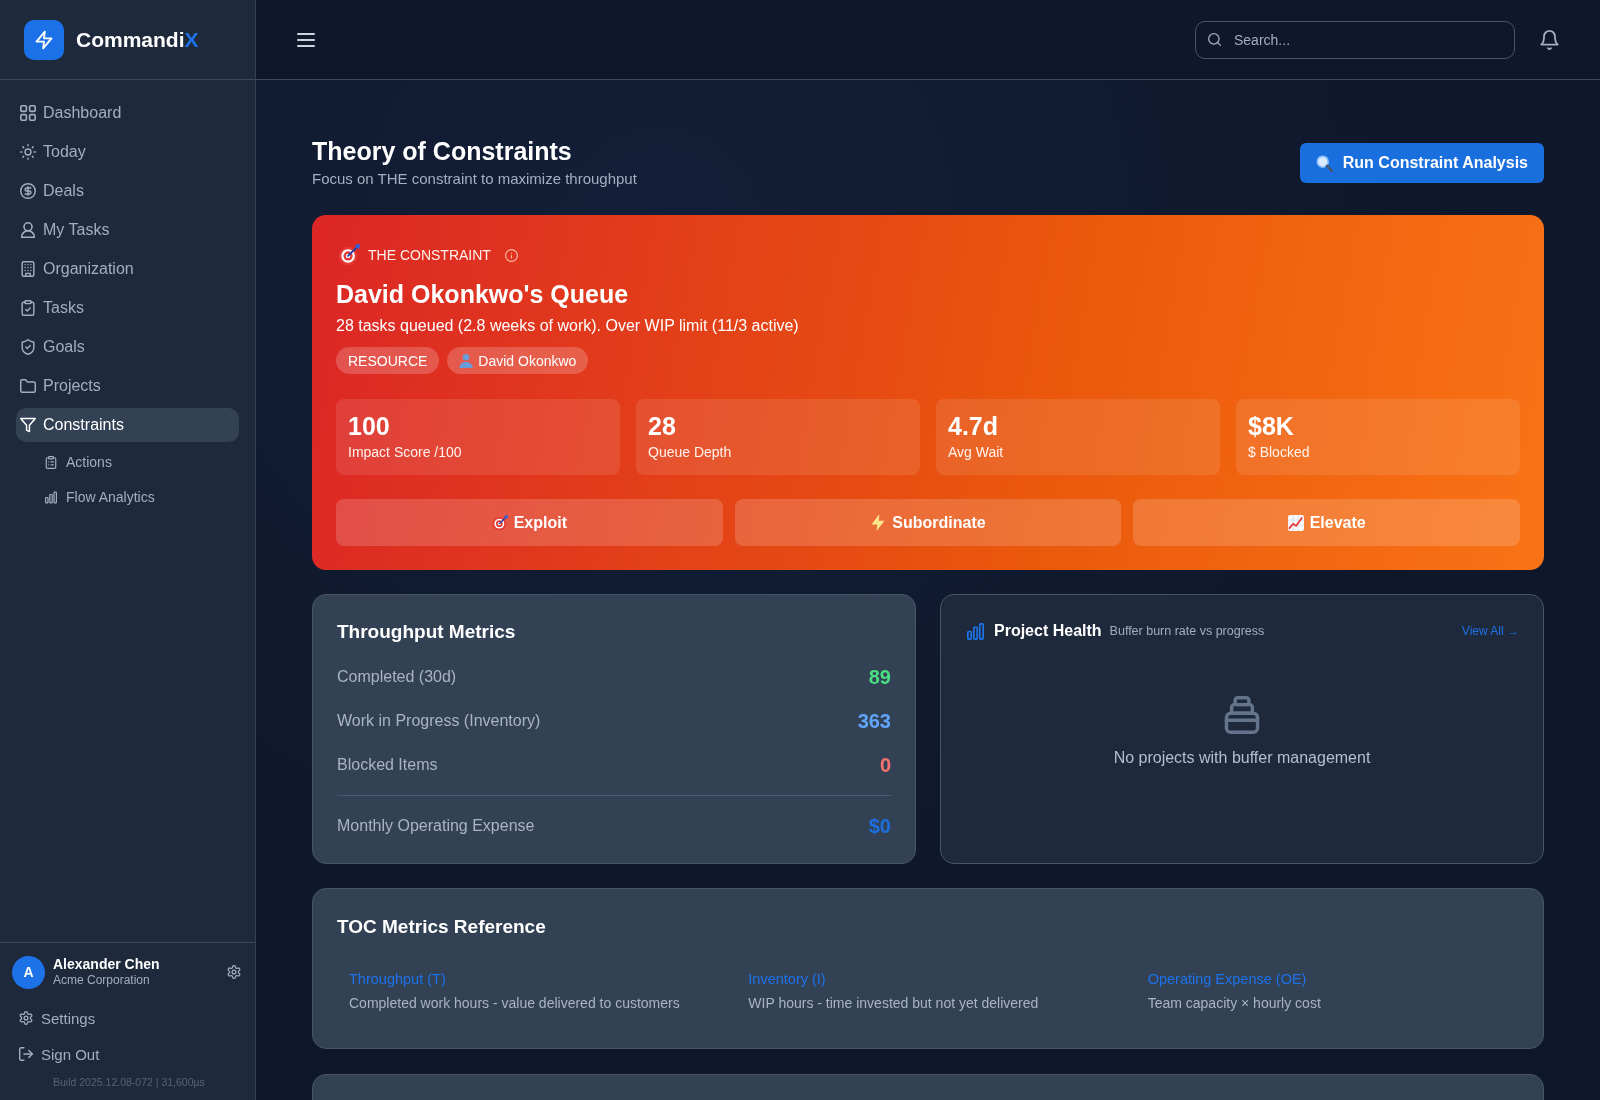 This screenshot has width=1600, height=1100. What do you see at coordinates (306, 39) in the screenshot?
I see `menu-icon` at bounding box center [306, 39].